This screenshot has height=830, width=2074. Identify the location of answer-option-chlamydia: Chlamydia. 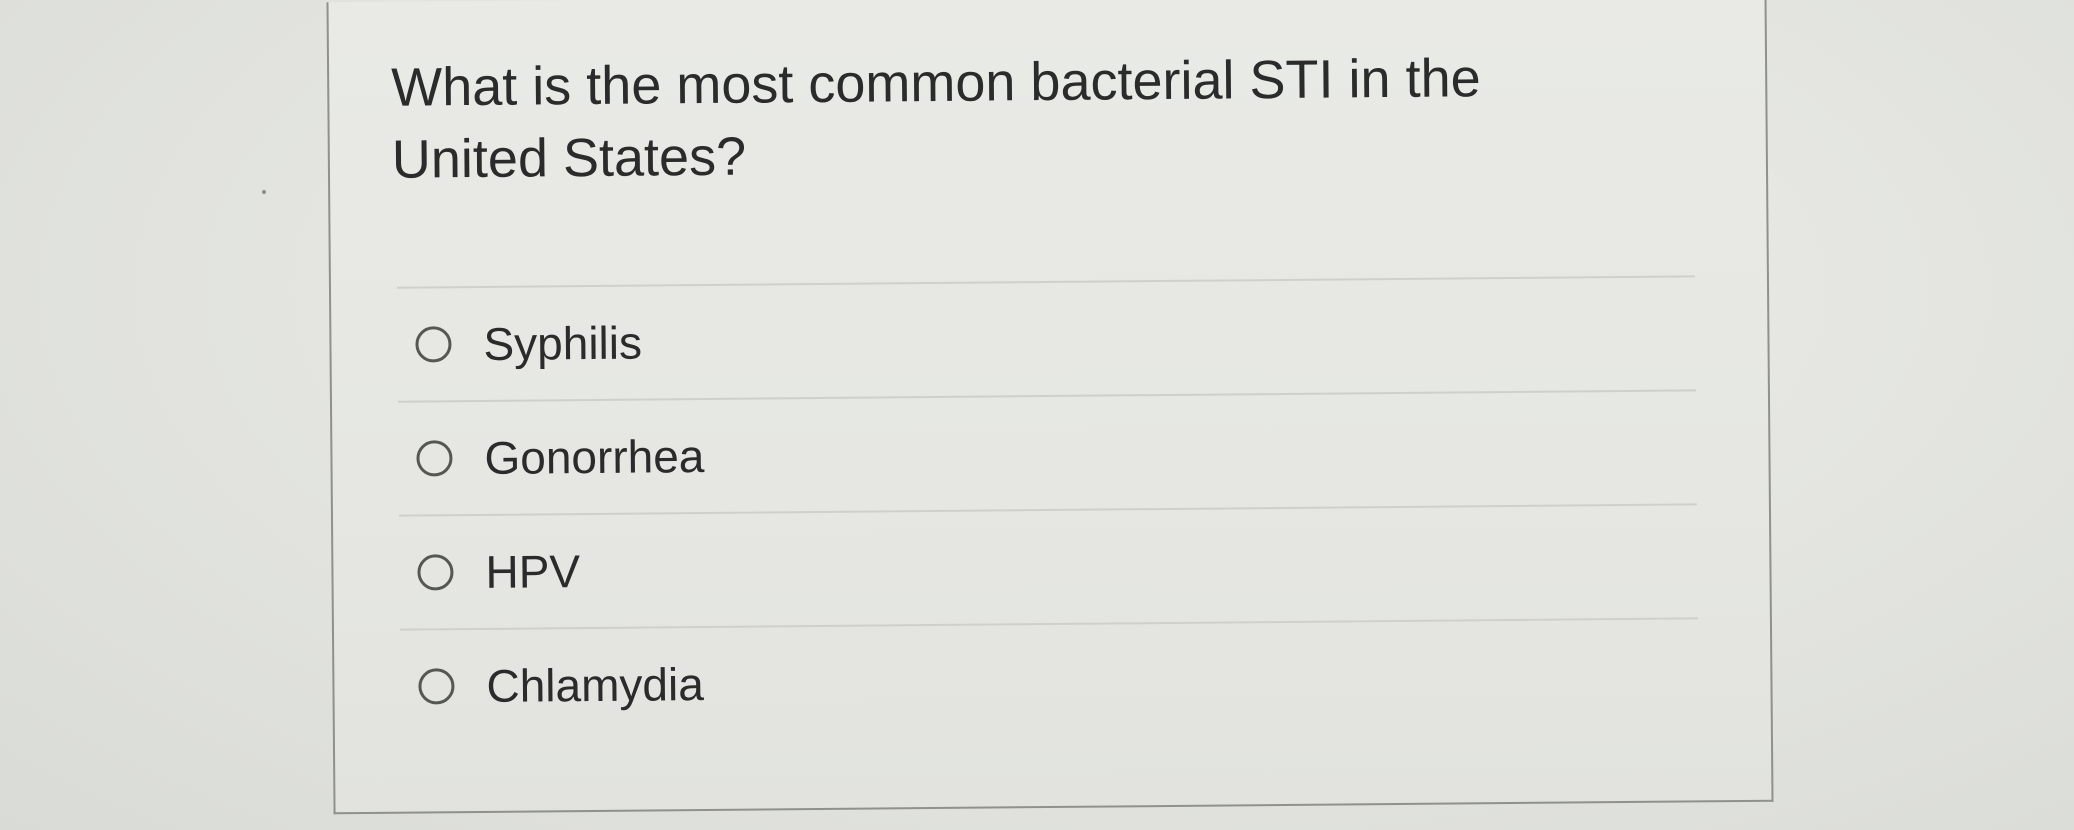
(1049, 680).